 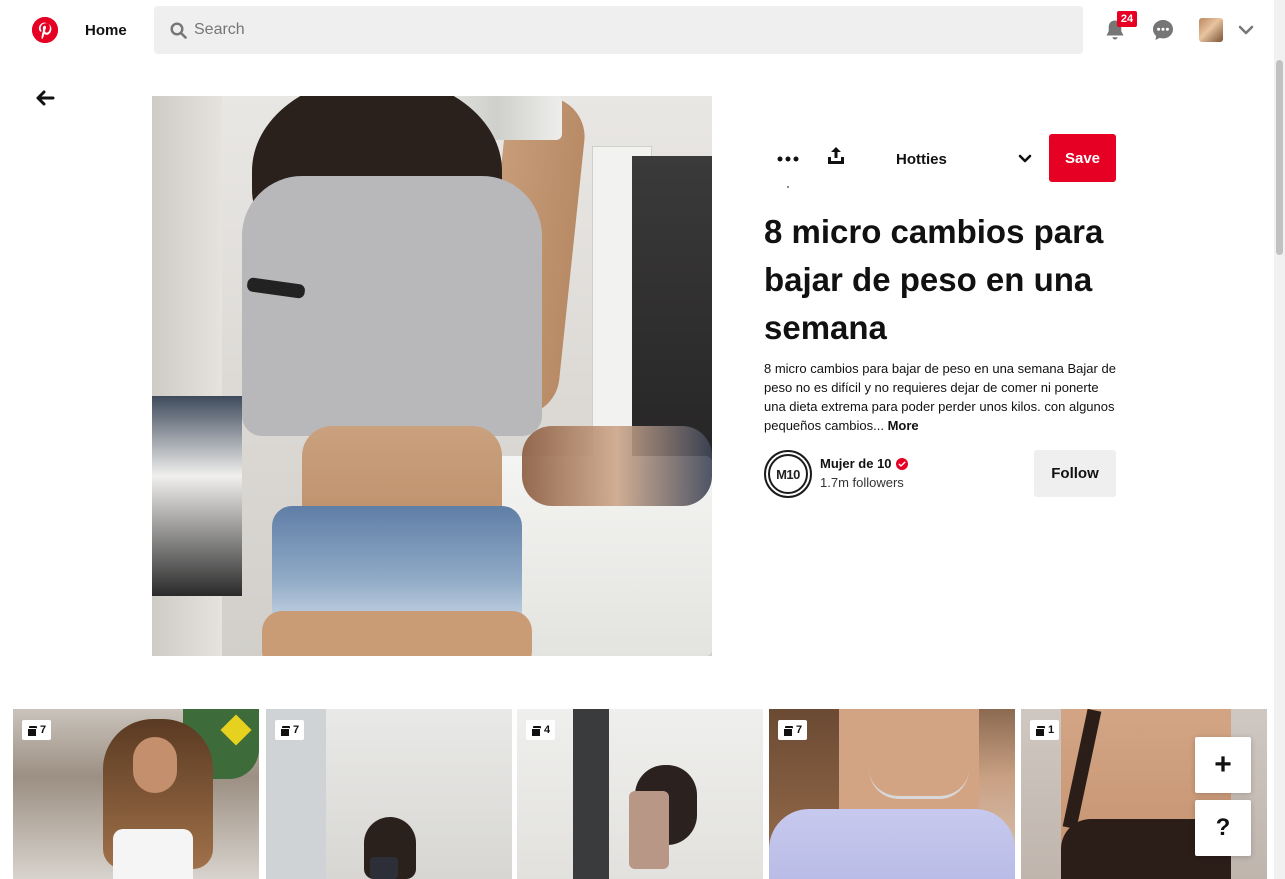 What do you see at coordinates (1223, 828) in the screenshot?
I see `help-button: ?` at bounding box center [1223, 828].